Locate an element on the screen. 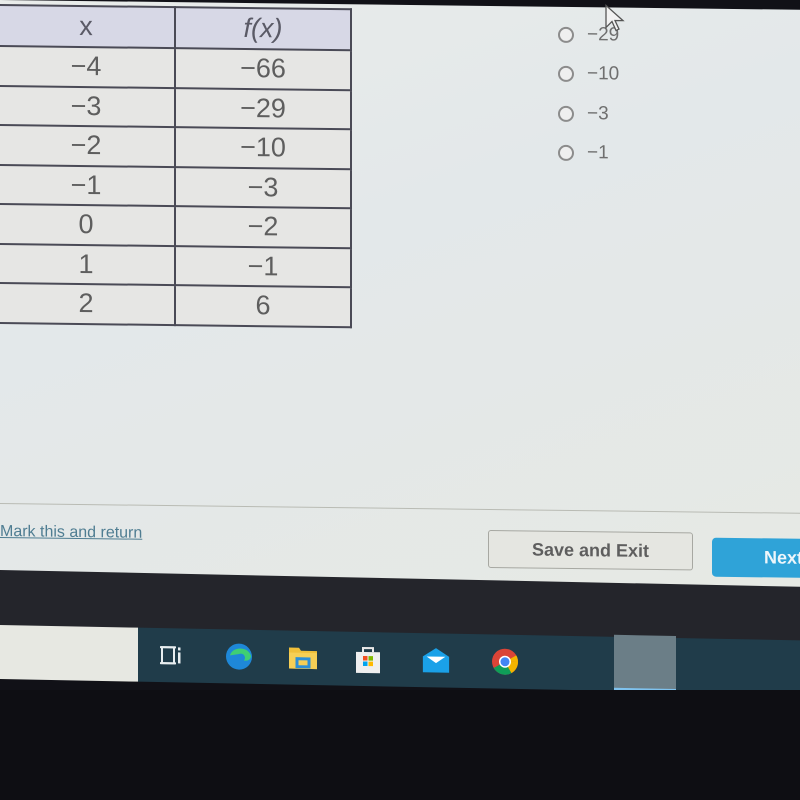  mail-icon is located at coordinates (436, 660).